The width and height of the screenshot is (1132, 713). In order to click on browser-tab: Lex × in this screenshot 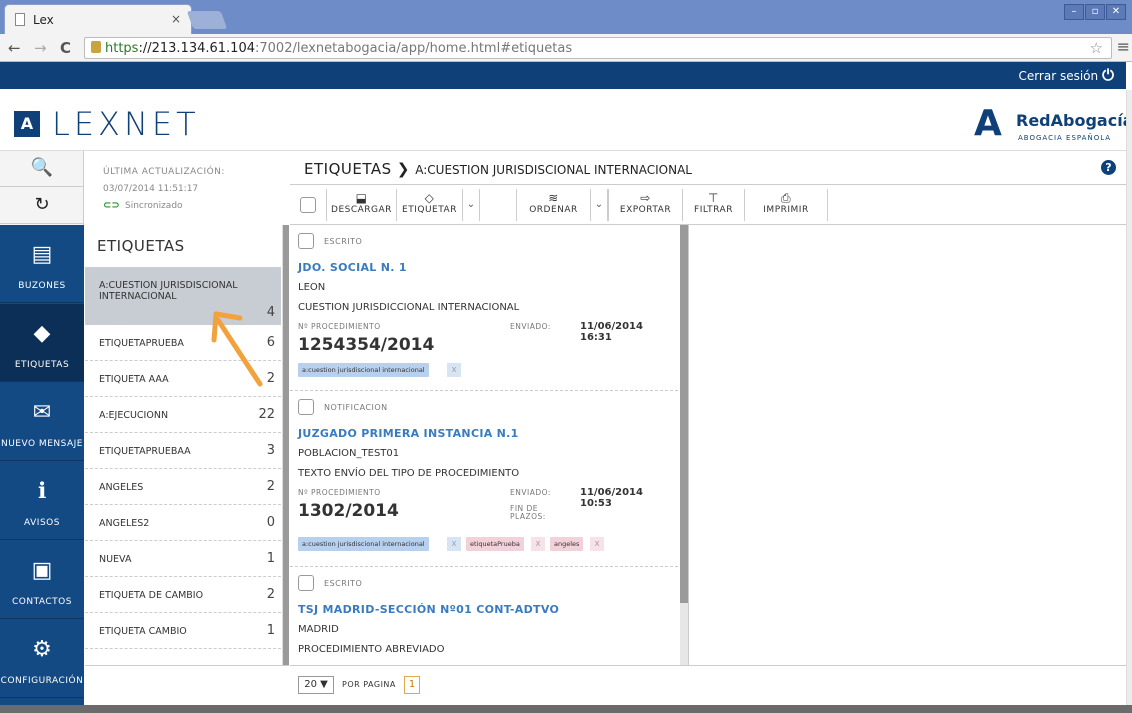, I will do `click(98, 19)`.